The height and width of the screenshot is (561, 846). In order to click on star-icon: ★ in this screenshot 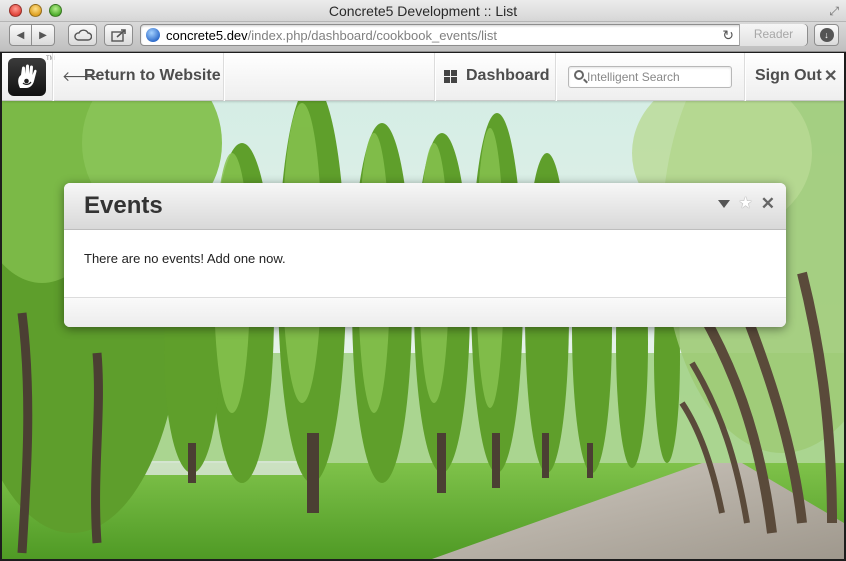, I will do `click(745, 204)`.